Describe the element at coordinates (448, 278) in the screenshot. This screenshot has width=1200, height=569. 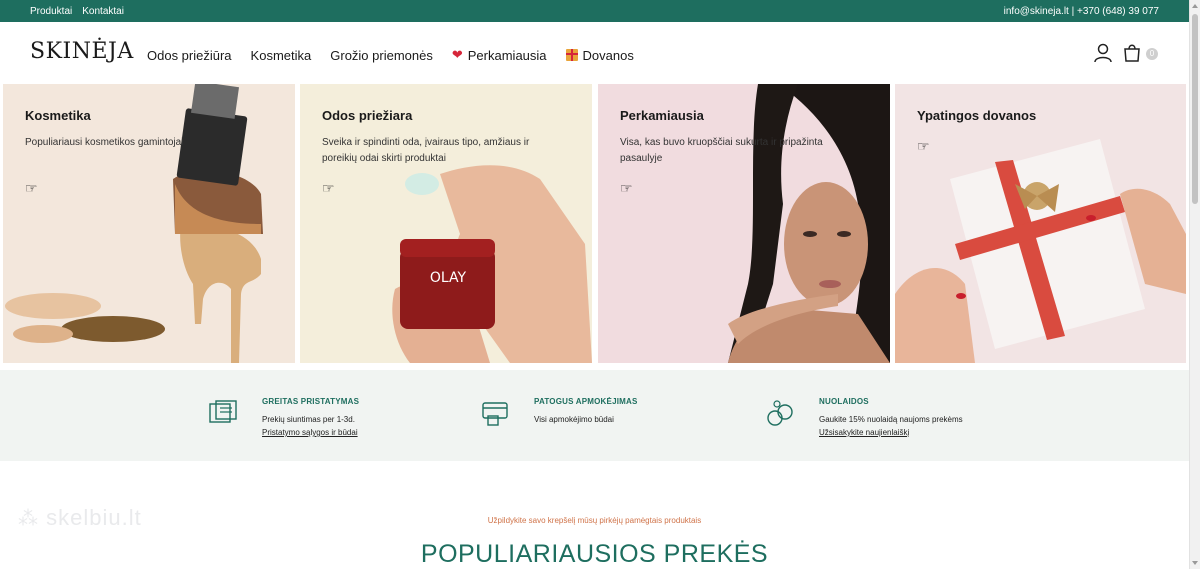
I see `product-brand-text: OLAY` at that location.